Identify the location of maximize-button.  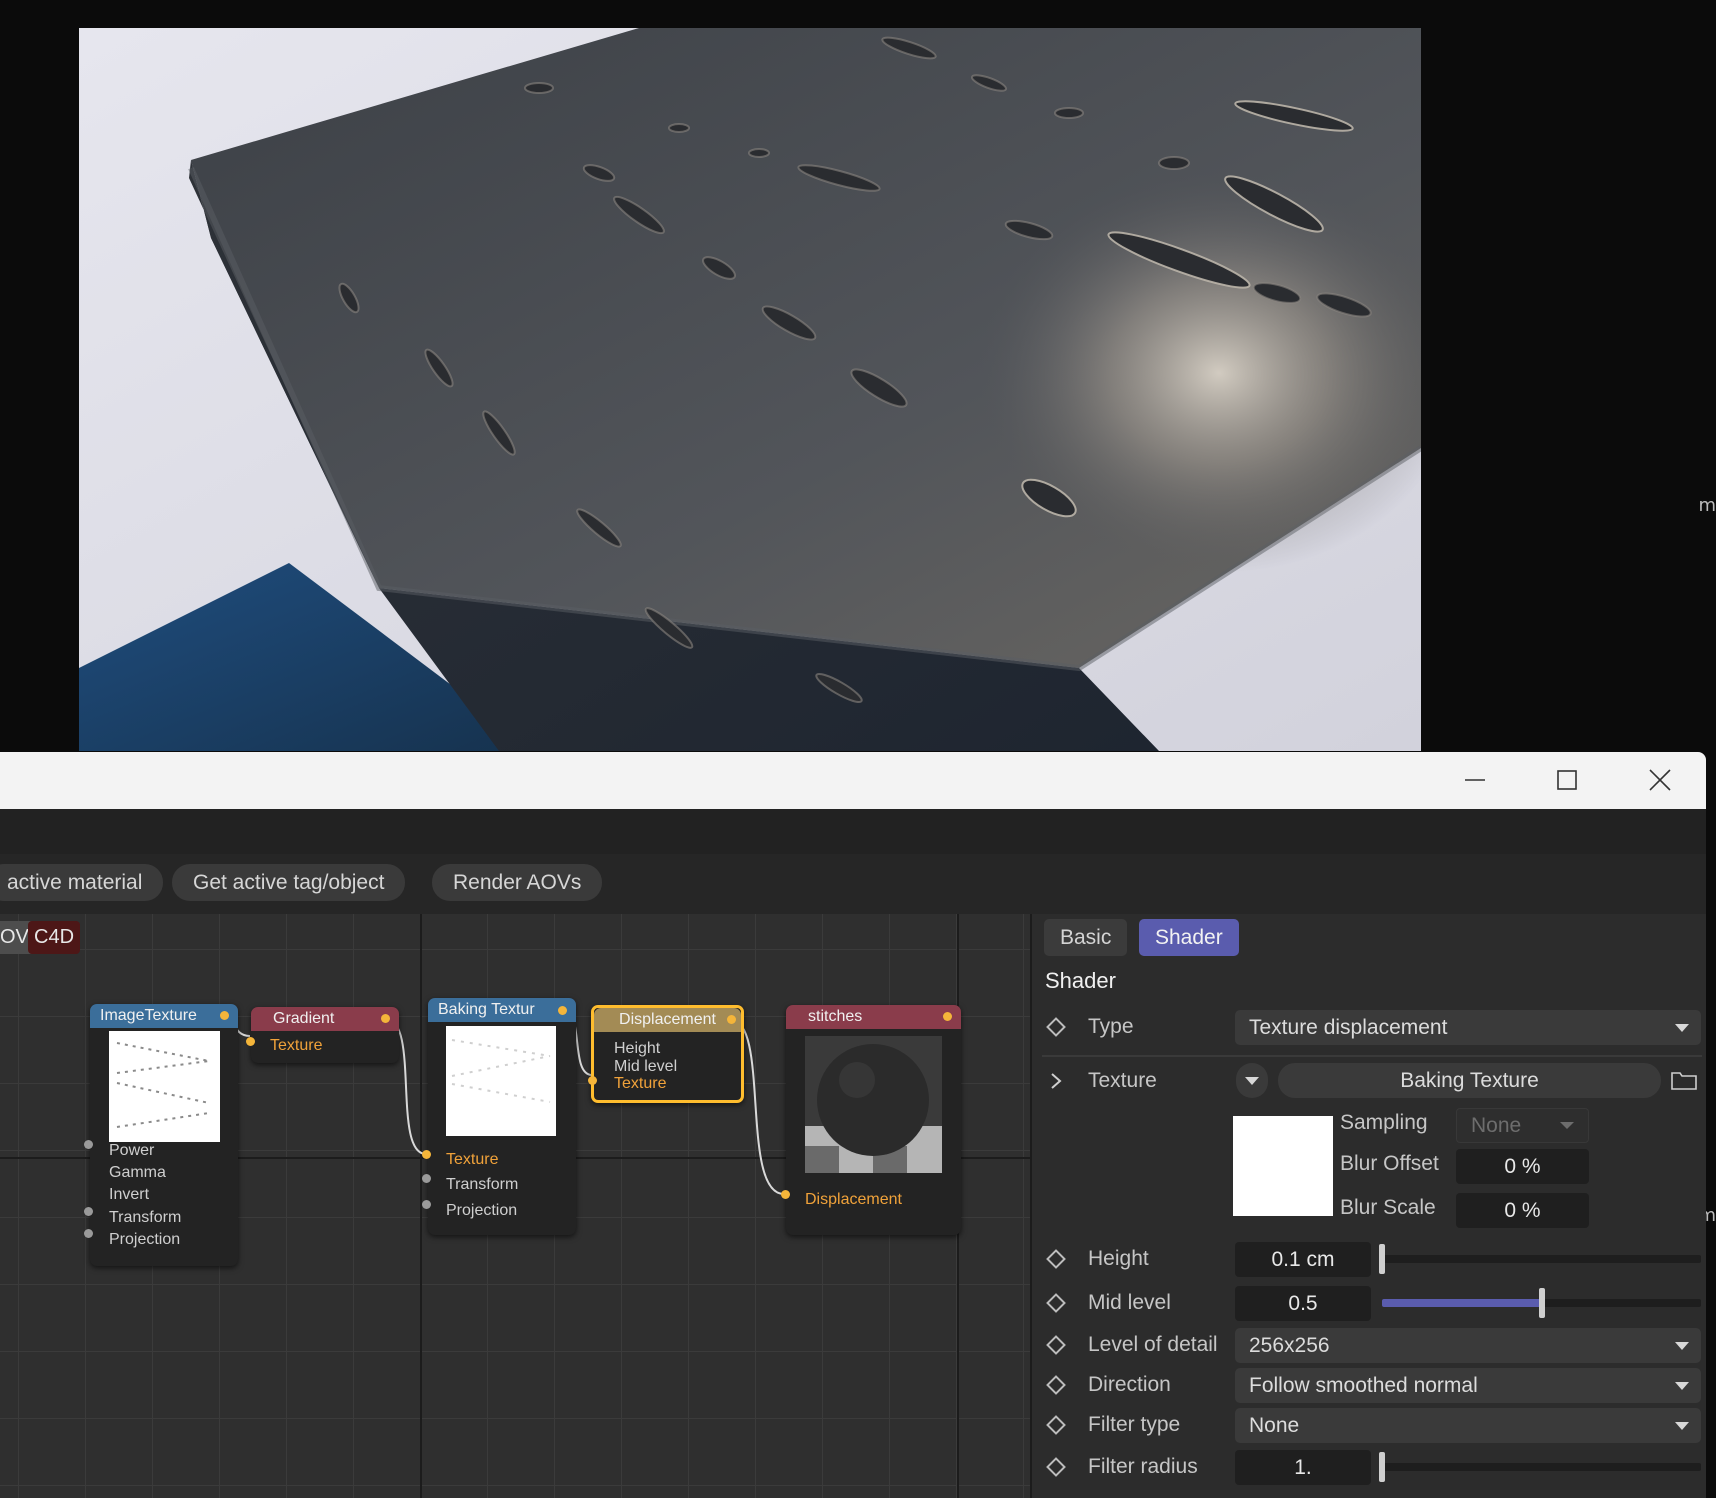
(1567, 780).